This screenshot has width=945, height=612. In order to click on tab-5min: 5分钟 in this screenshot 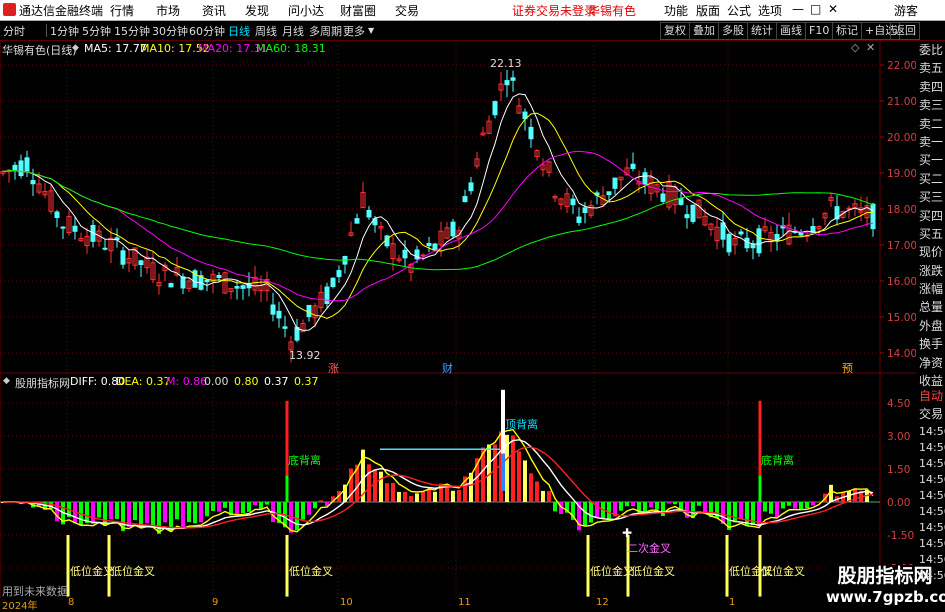, I will do `click(96, 31)`.